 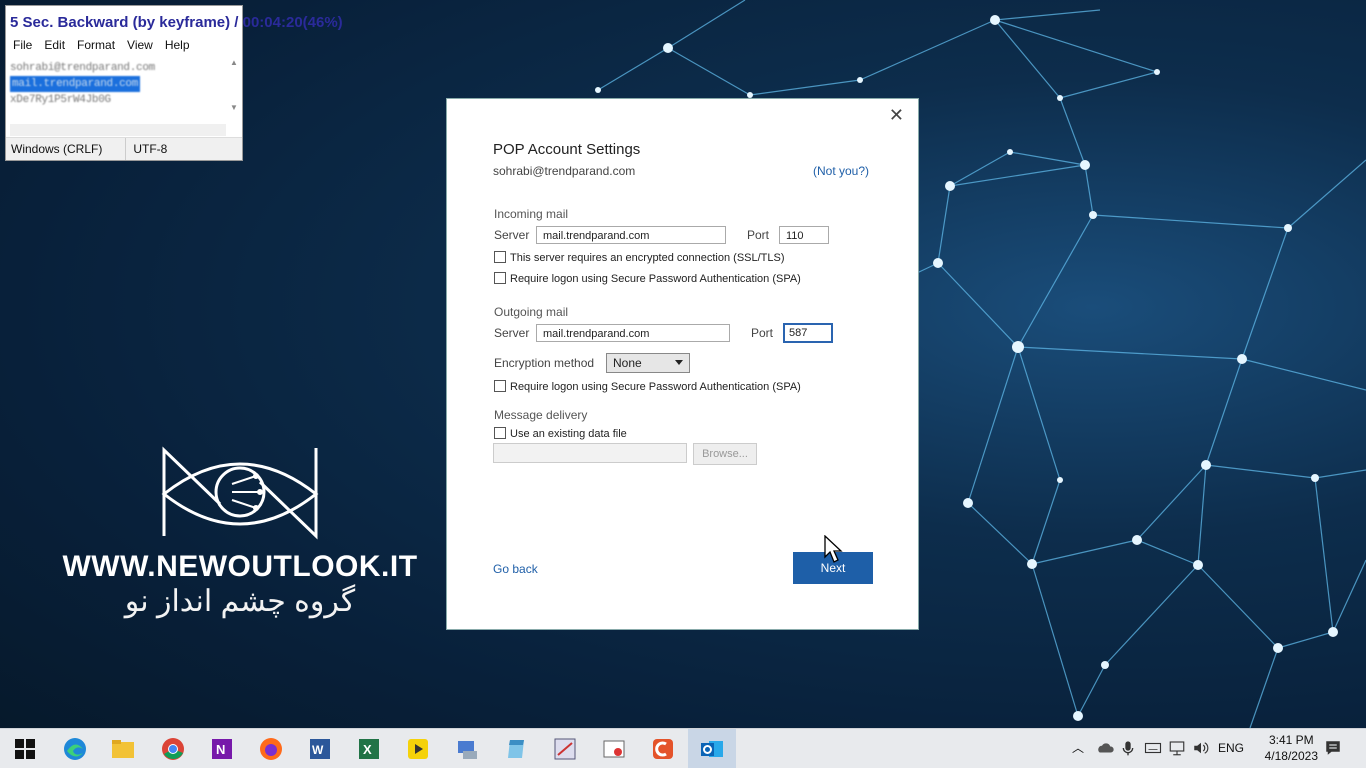 I want to click on onedrive-icon, so click(x=1105, y=748).